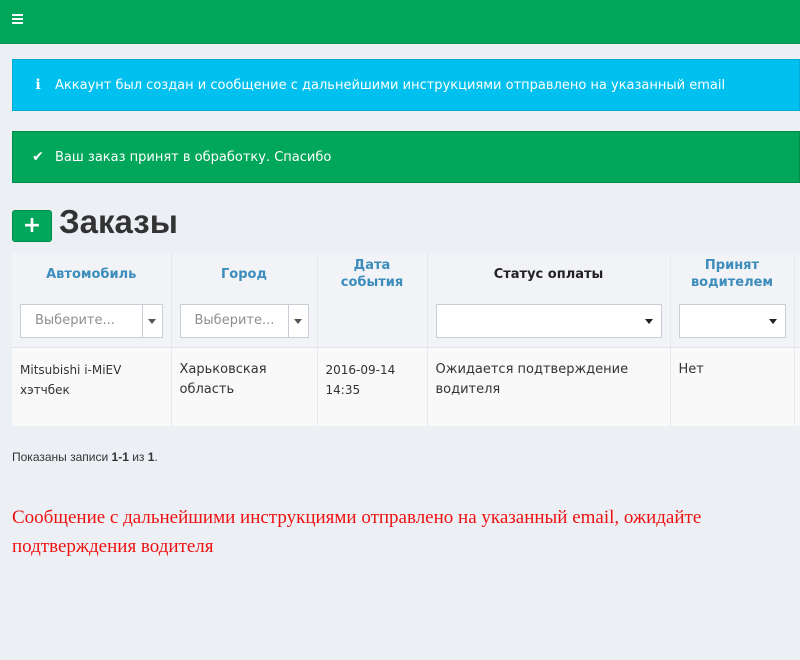 Image resolution: width=800 pixels, height=660 pixels. I want to click on column-header-payment-status: Статус оплаты, so click(549, 274).